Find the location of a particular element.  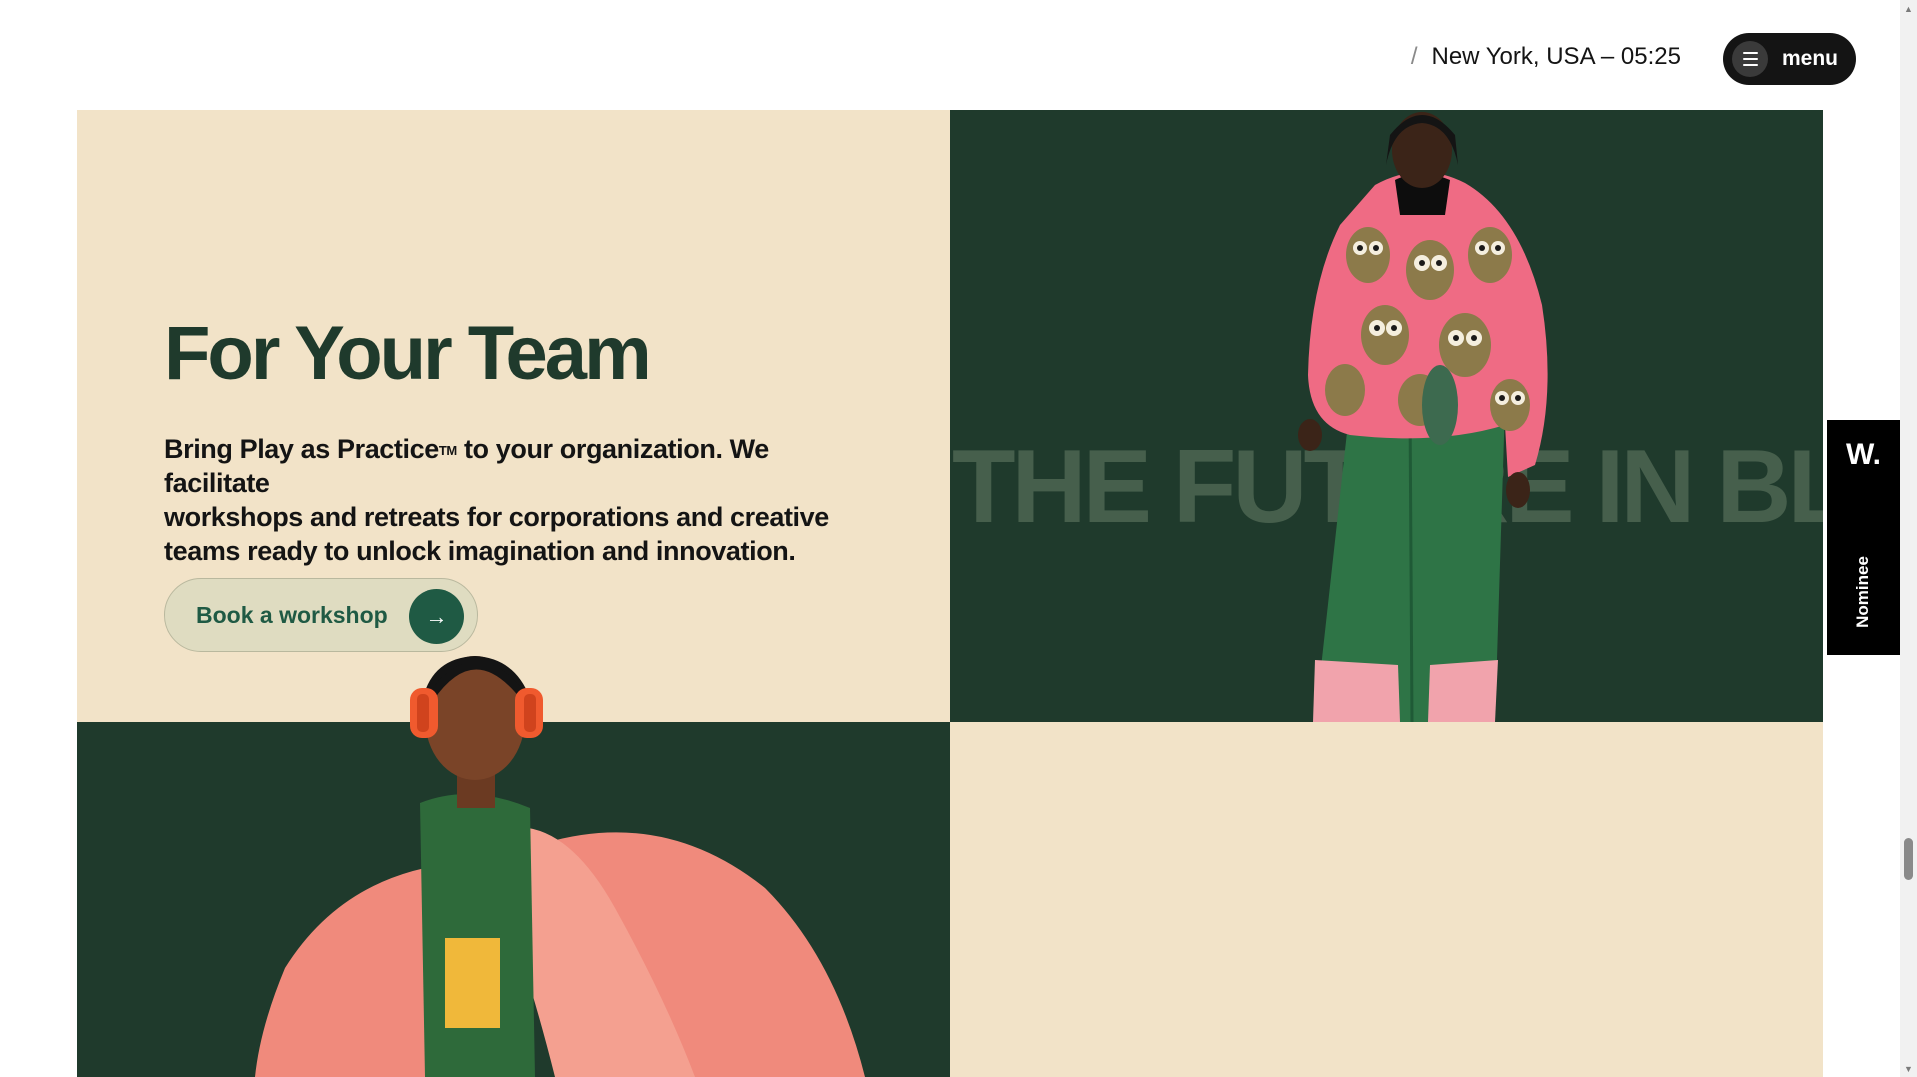

site-header: / New York, USA – 05:25 menu is located at coordinates (950, 55).